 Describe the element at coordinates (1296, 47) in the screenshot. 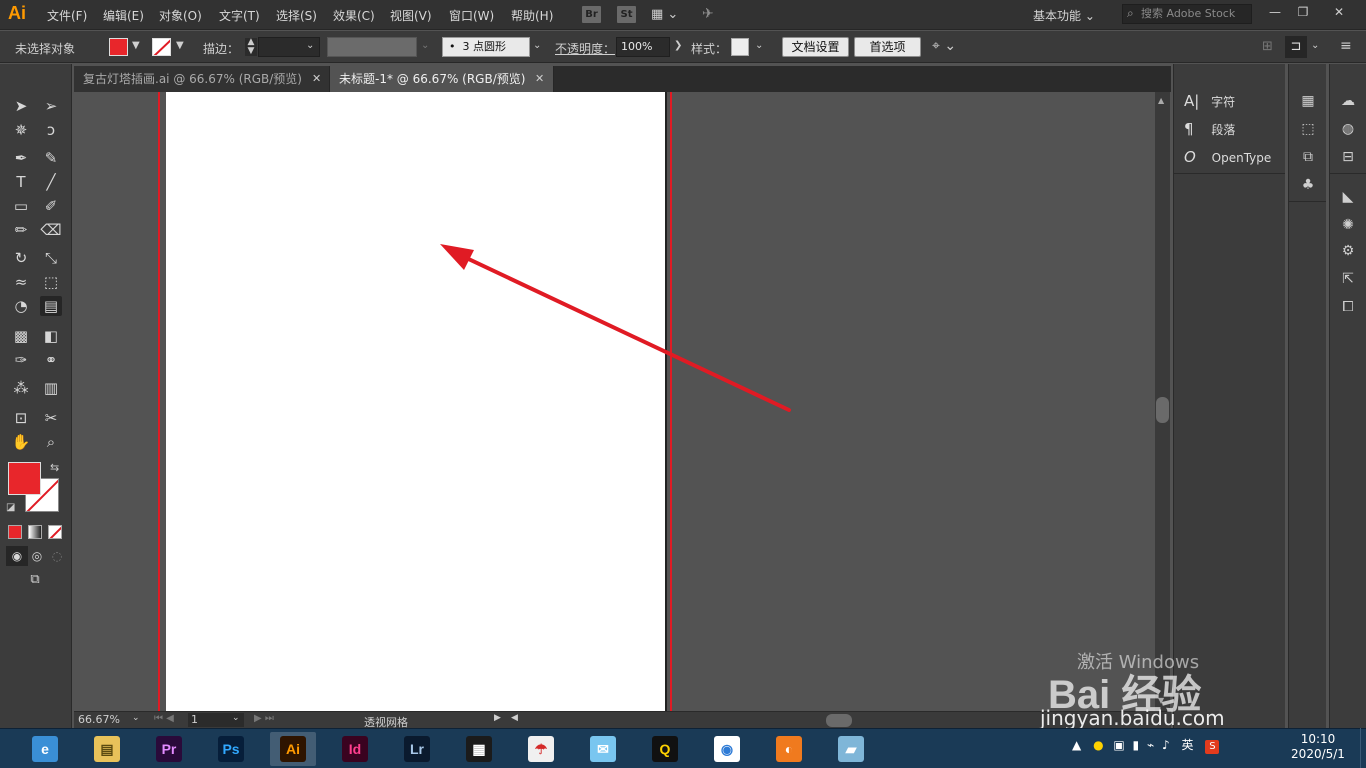

I see `panel-menu-icon: ⊐` at that location.